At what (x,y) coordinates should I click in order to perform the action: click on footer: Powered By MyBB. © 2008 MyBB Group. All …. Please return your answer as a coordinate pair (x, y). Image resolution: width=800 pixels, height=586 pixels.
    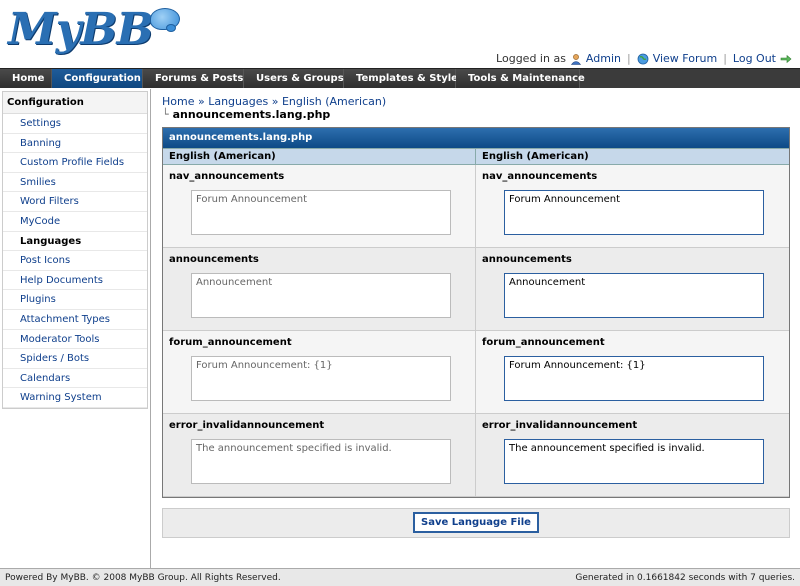
    Looking at the image, I should click on (400, 577).